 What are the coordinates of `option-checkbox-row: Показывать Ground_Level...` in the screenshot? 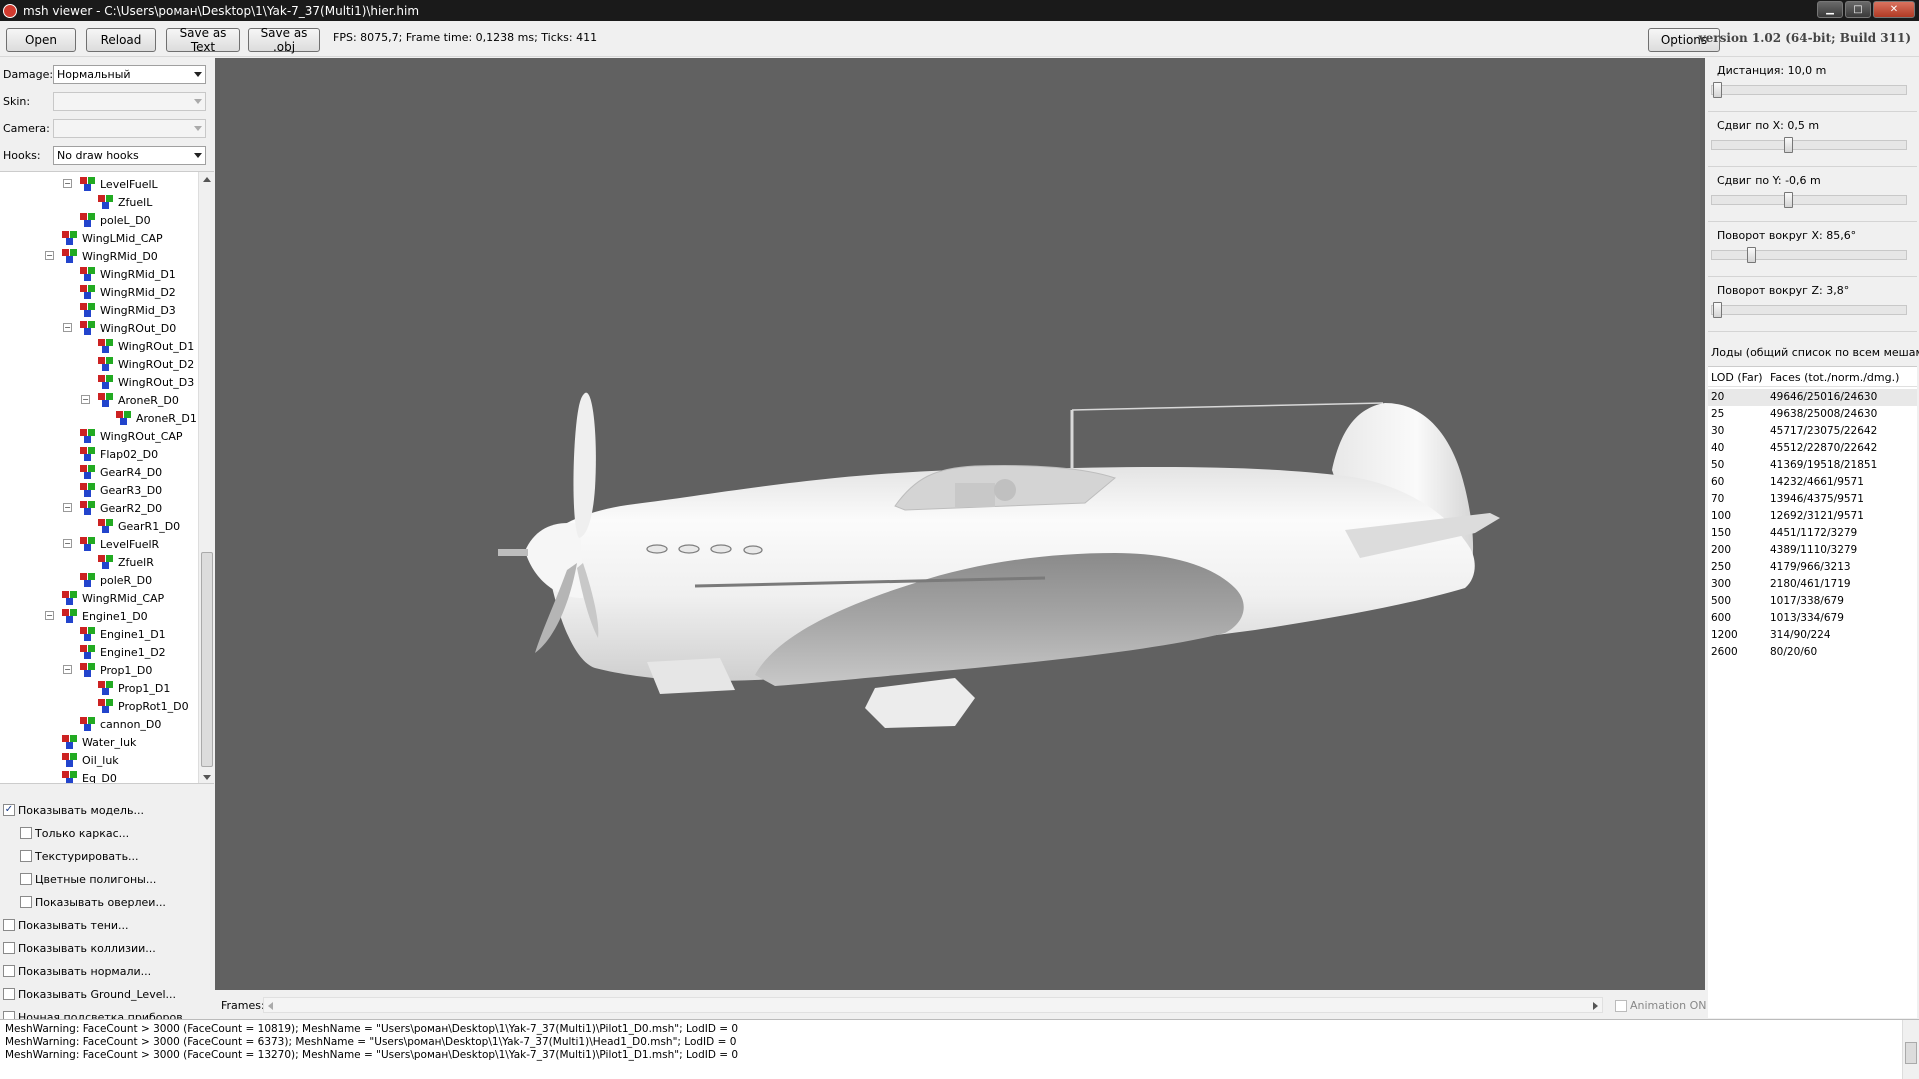 It's located at (89, 994).